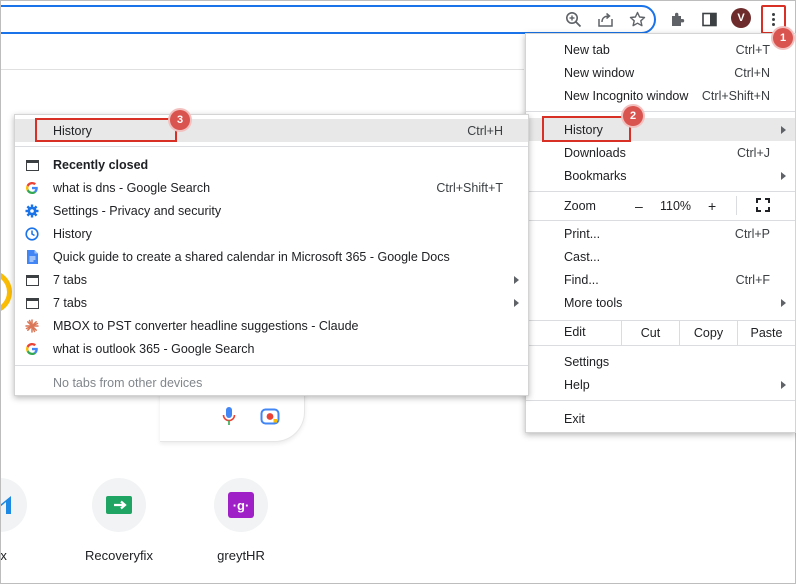 The height and width of the screenshot is (584, 796). What do you see at coordinates (599, 72) in the screenshot?
I see `menu-item-label: New window` at bounding box center [599, 72].